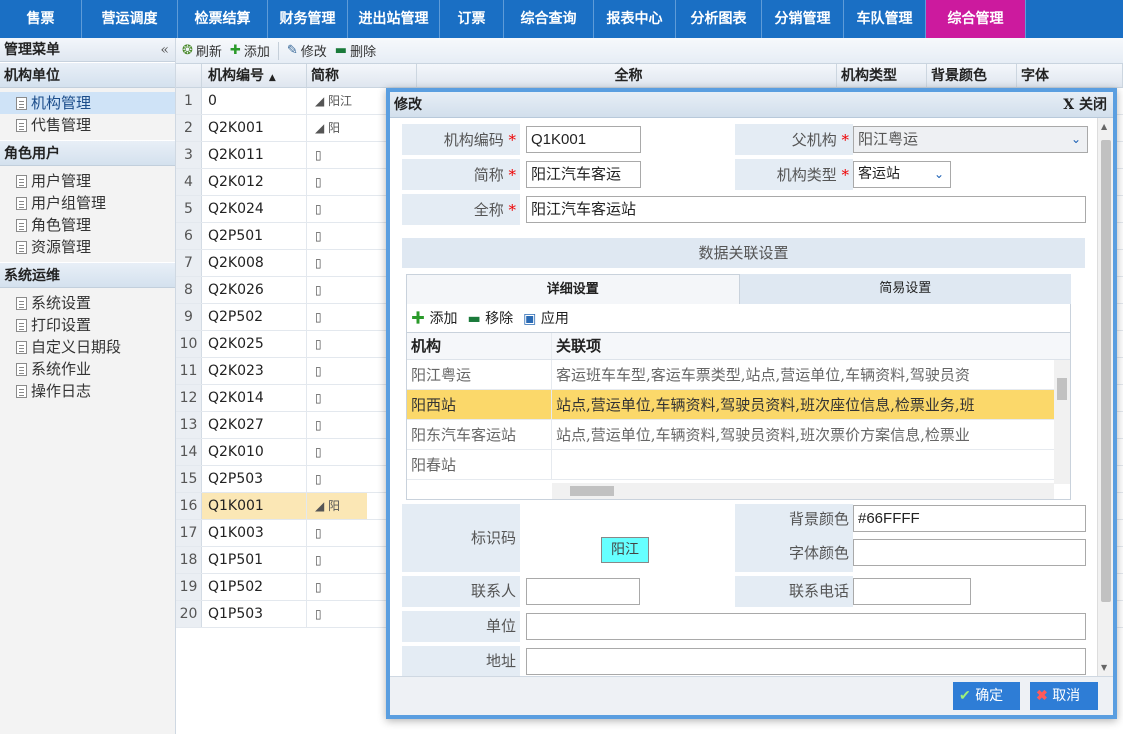  What do you see at coordinates (1064, 696) in the screenshot?
I see `cancel-button: ✖ 取消` at bounding box center [1064, 696].